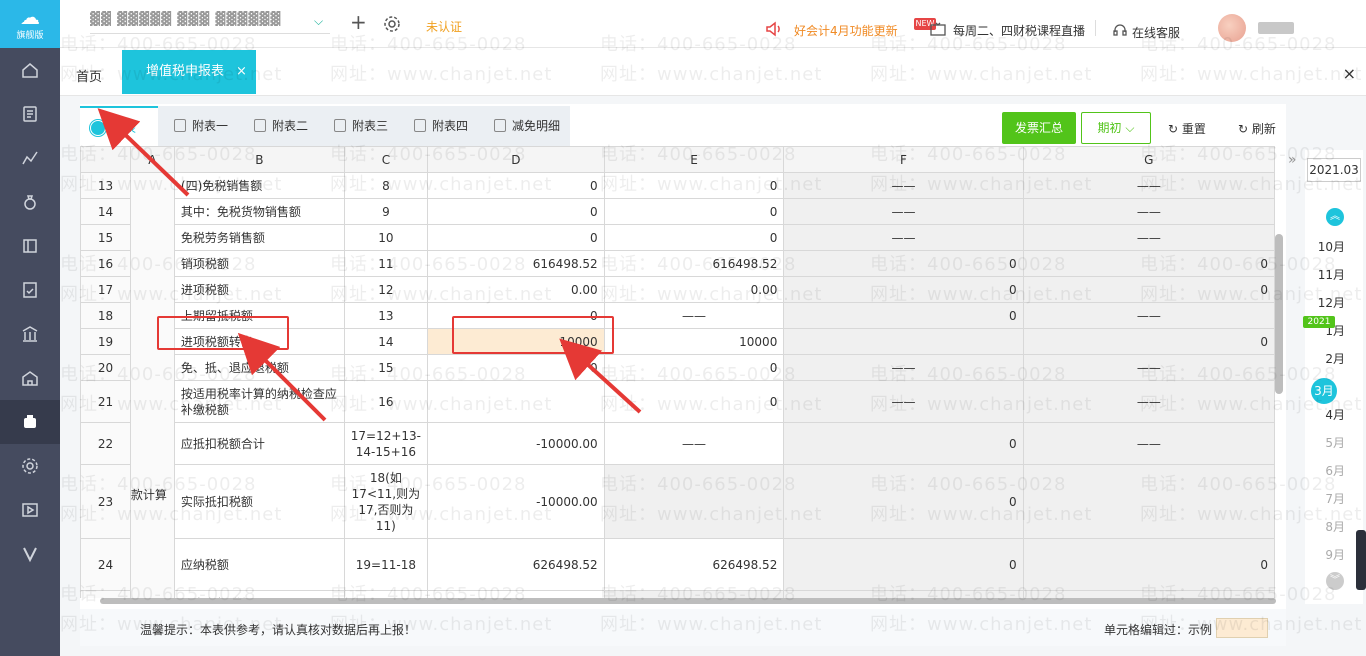 This screenshot has height=656, width=1366. What do you see at coordinates (1325, 246) in the screenshot?
I see `month-item: 10月` at bounding box center [1325, 246].